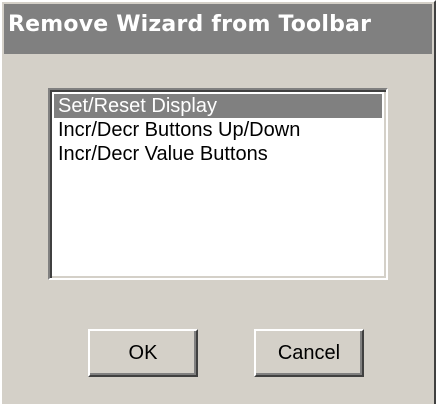 Image resolution: width=440 pixels, height=404 pixels. Describe the element at coordinates (309, 353) in the screenshot. I see `cancel-button: Cancel` at that location.